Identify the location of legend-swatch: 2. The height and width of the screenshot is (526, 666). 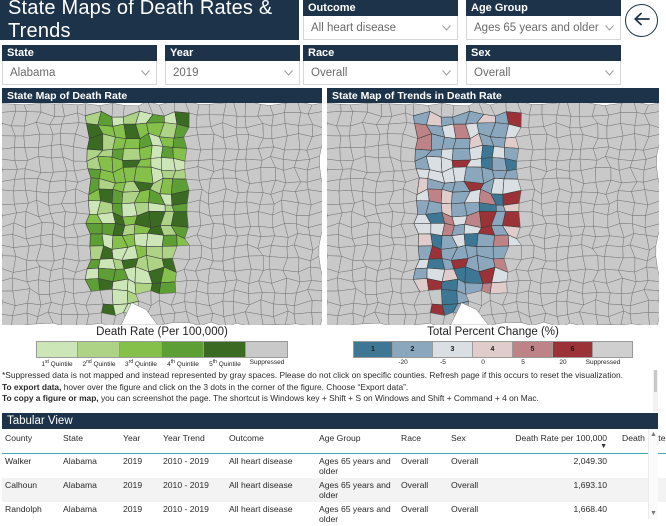
(413, 349).